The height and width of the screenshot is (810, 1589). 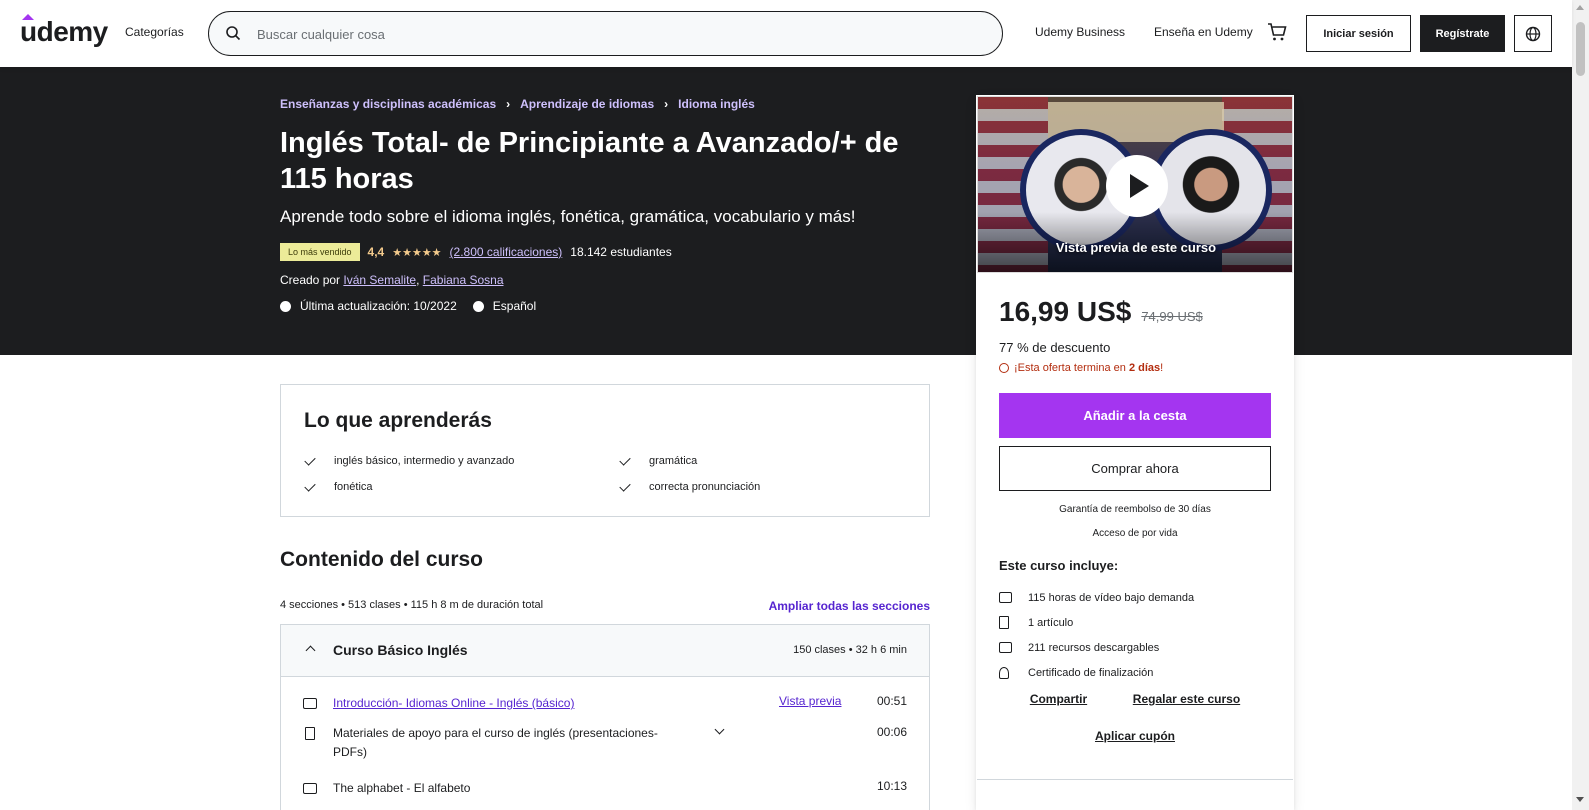 I want to click on section-title: Curso Básico Inglés, so click(x=400, y=650).